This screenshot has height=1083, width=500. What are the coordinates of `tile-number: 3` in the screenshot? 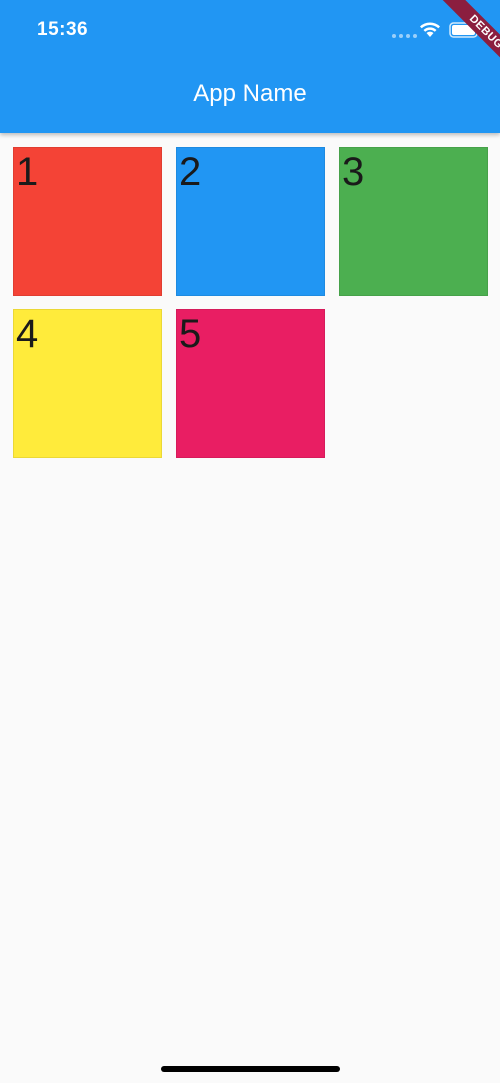 It's located at (353, 172).